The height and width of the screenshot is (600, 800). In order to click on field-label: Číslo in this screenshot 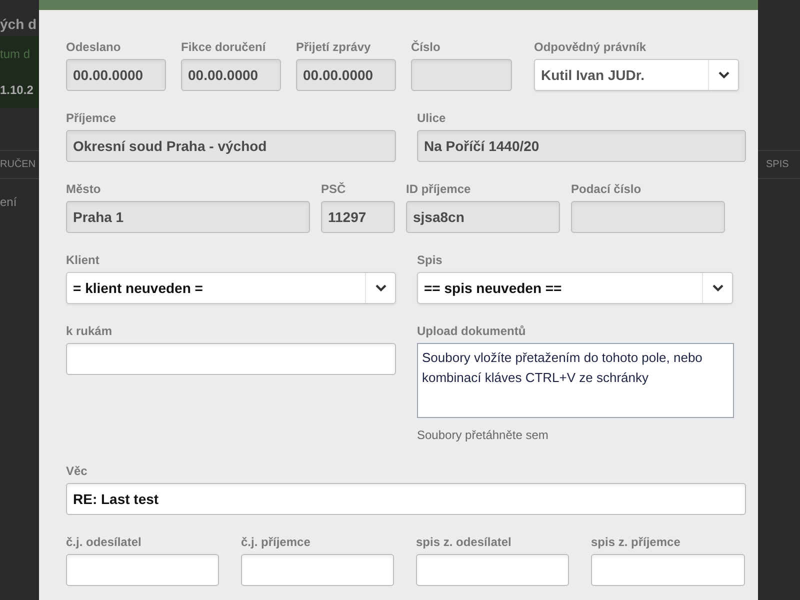, I will do `click(426, 47)`.